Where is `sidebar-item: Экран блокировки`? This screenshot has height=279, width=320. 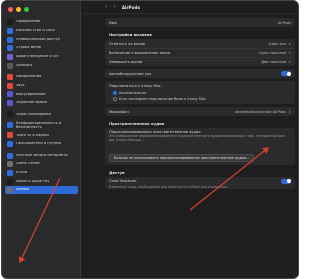 sidebar-item: Экран блокировки is located at coordinates (41, 114).